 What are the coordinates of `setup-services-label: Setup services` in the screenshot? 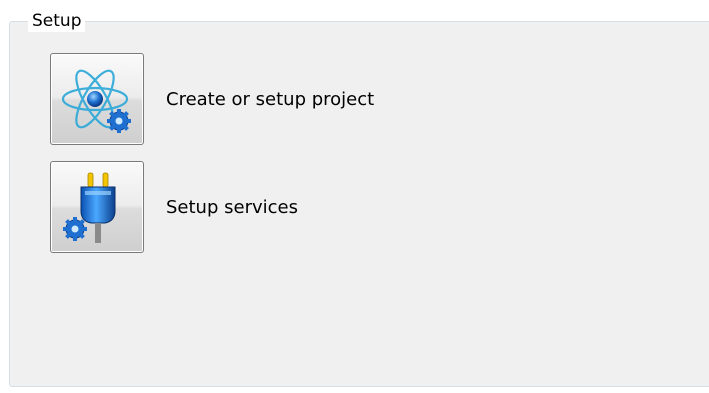 It's located at (232, 207).